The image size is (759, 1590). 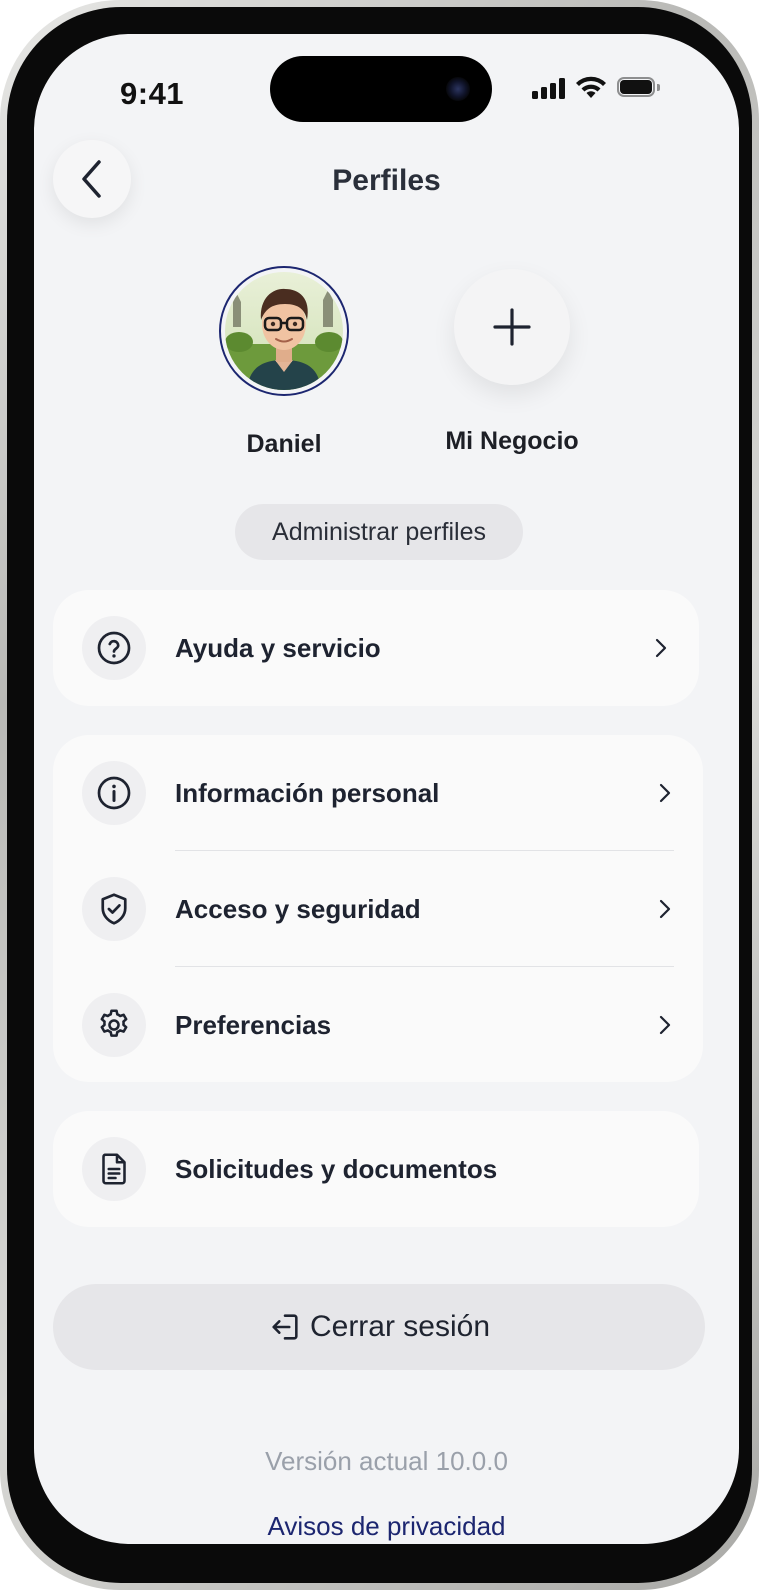 I want to click on version-text: Versión actual 10.0.0, so click(x=386, y=1461).